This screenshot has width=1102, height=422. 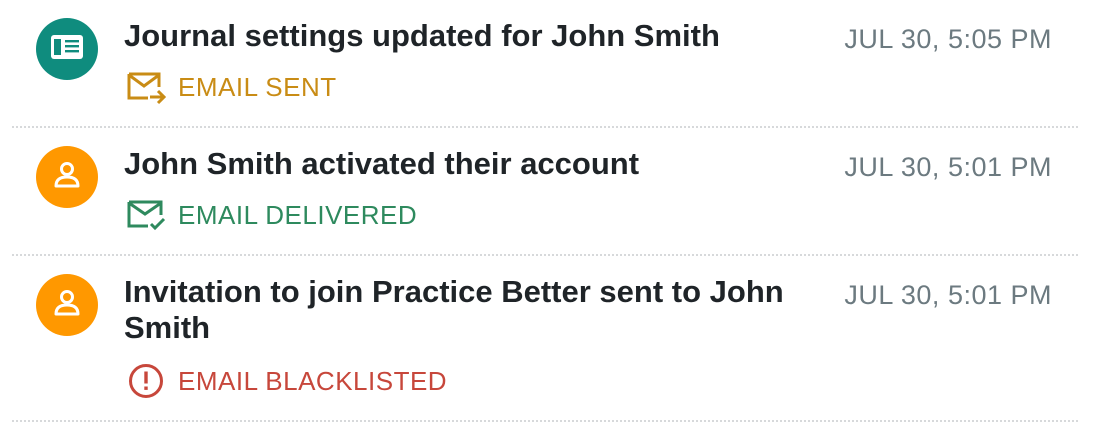 What do you see at coordinates (146, 215) in the screenshot?
I see `email-delivered-icon` at bounding box center [146, 215].